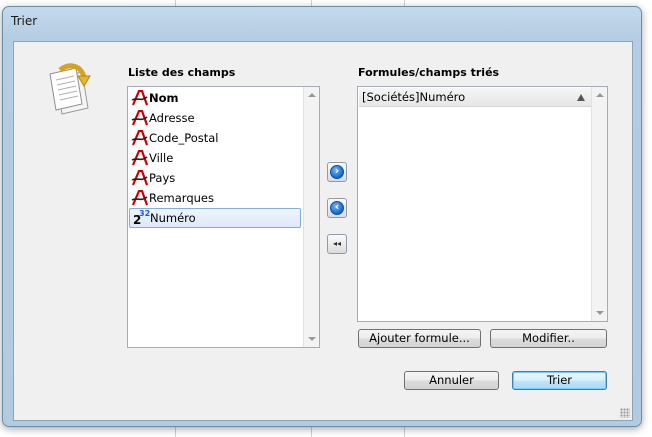  What do you see at coordinates (173, 218) in the screenshot?
I see `field-label: Numéro` at bounding box center [173, 218].